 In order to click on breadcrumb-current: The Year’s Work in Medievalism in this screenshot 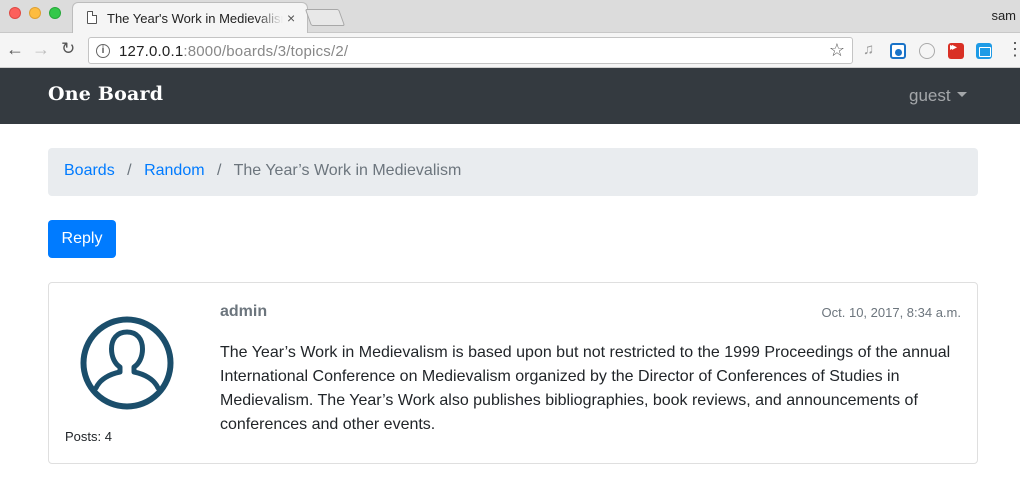, I will do `click(347, 170)`.